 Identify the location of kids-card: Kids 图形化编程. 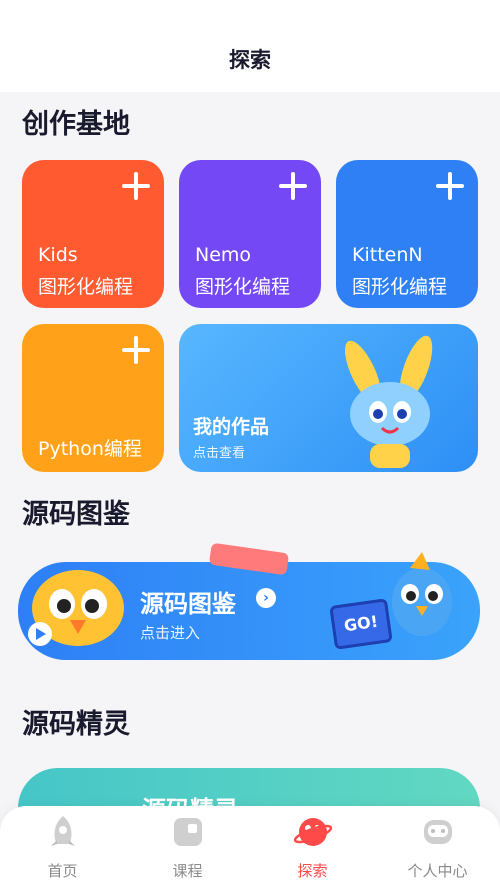
(93, 234).